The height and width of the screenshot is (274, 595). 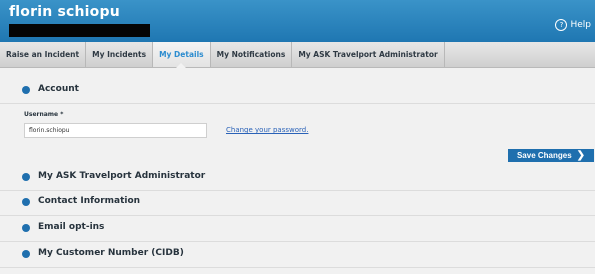 I want to click on help-label: Help, so click(x=580, y=25).